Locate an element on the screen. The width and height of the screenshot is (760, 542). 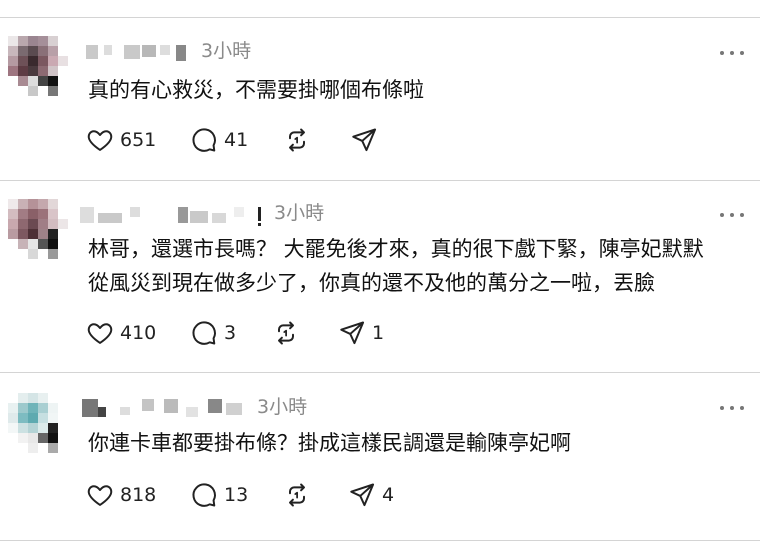
comment-button: 41 is located at coordinates (219, 140).